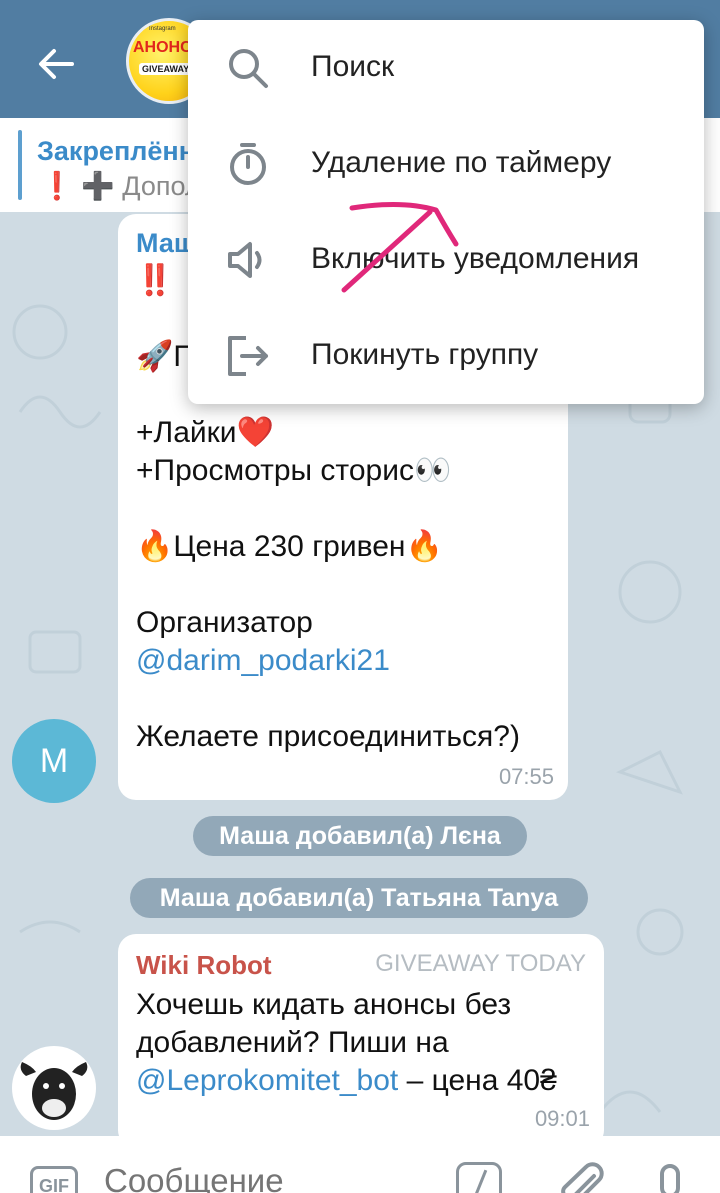 Image resolution: width=720 pixels, height=1193 pixels. I want to click on gif-button: GIF, so click(54, 1179).